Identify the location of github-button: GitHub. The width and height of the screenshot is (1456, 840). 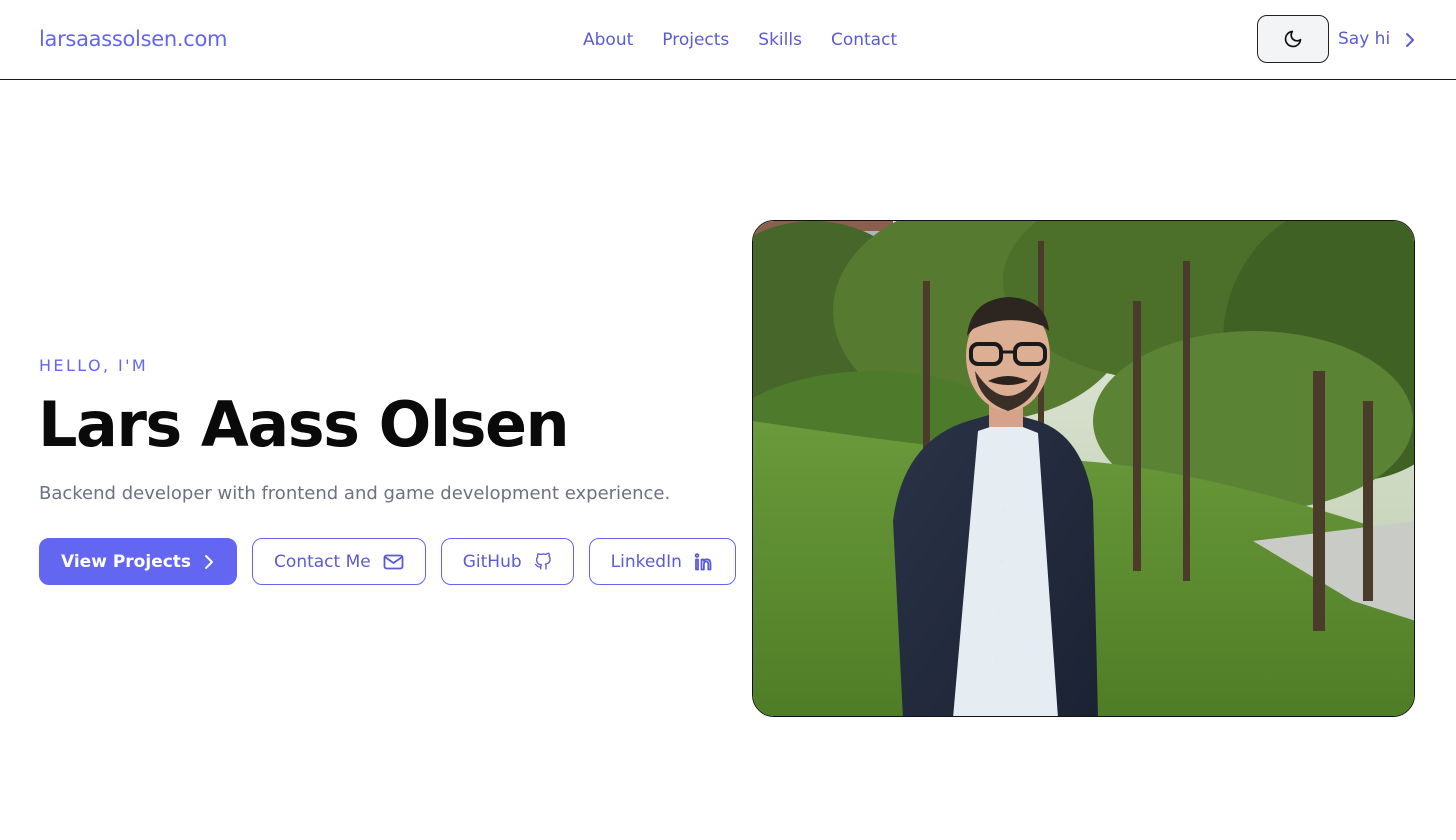
(507, 561).